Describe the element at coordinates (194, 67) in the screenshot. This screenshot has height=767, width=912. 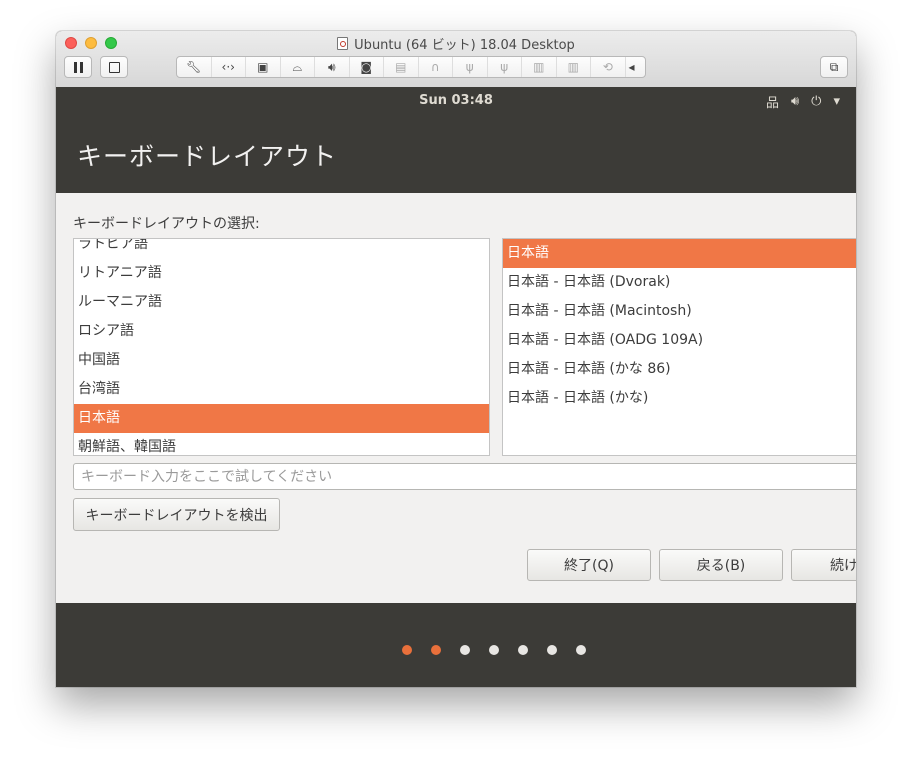
I see `wrench-icon: 🔧︎` at that location.